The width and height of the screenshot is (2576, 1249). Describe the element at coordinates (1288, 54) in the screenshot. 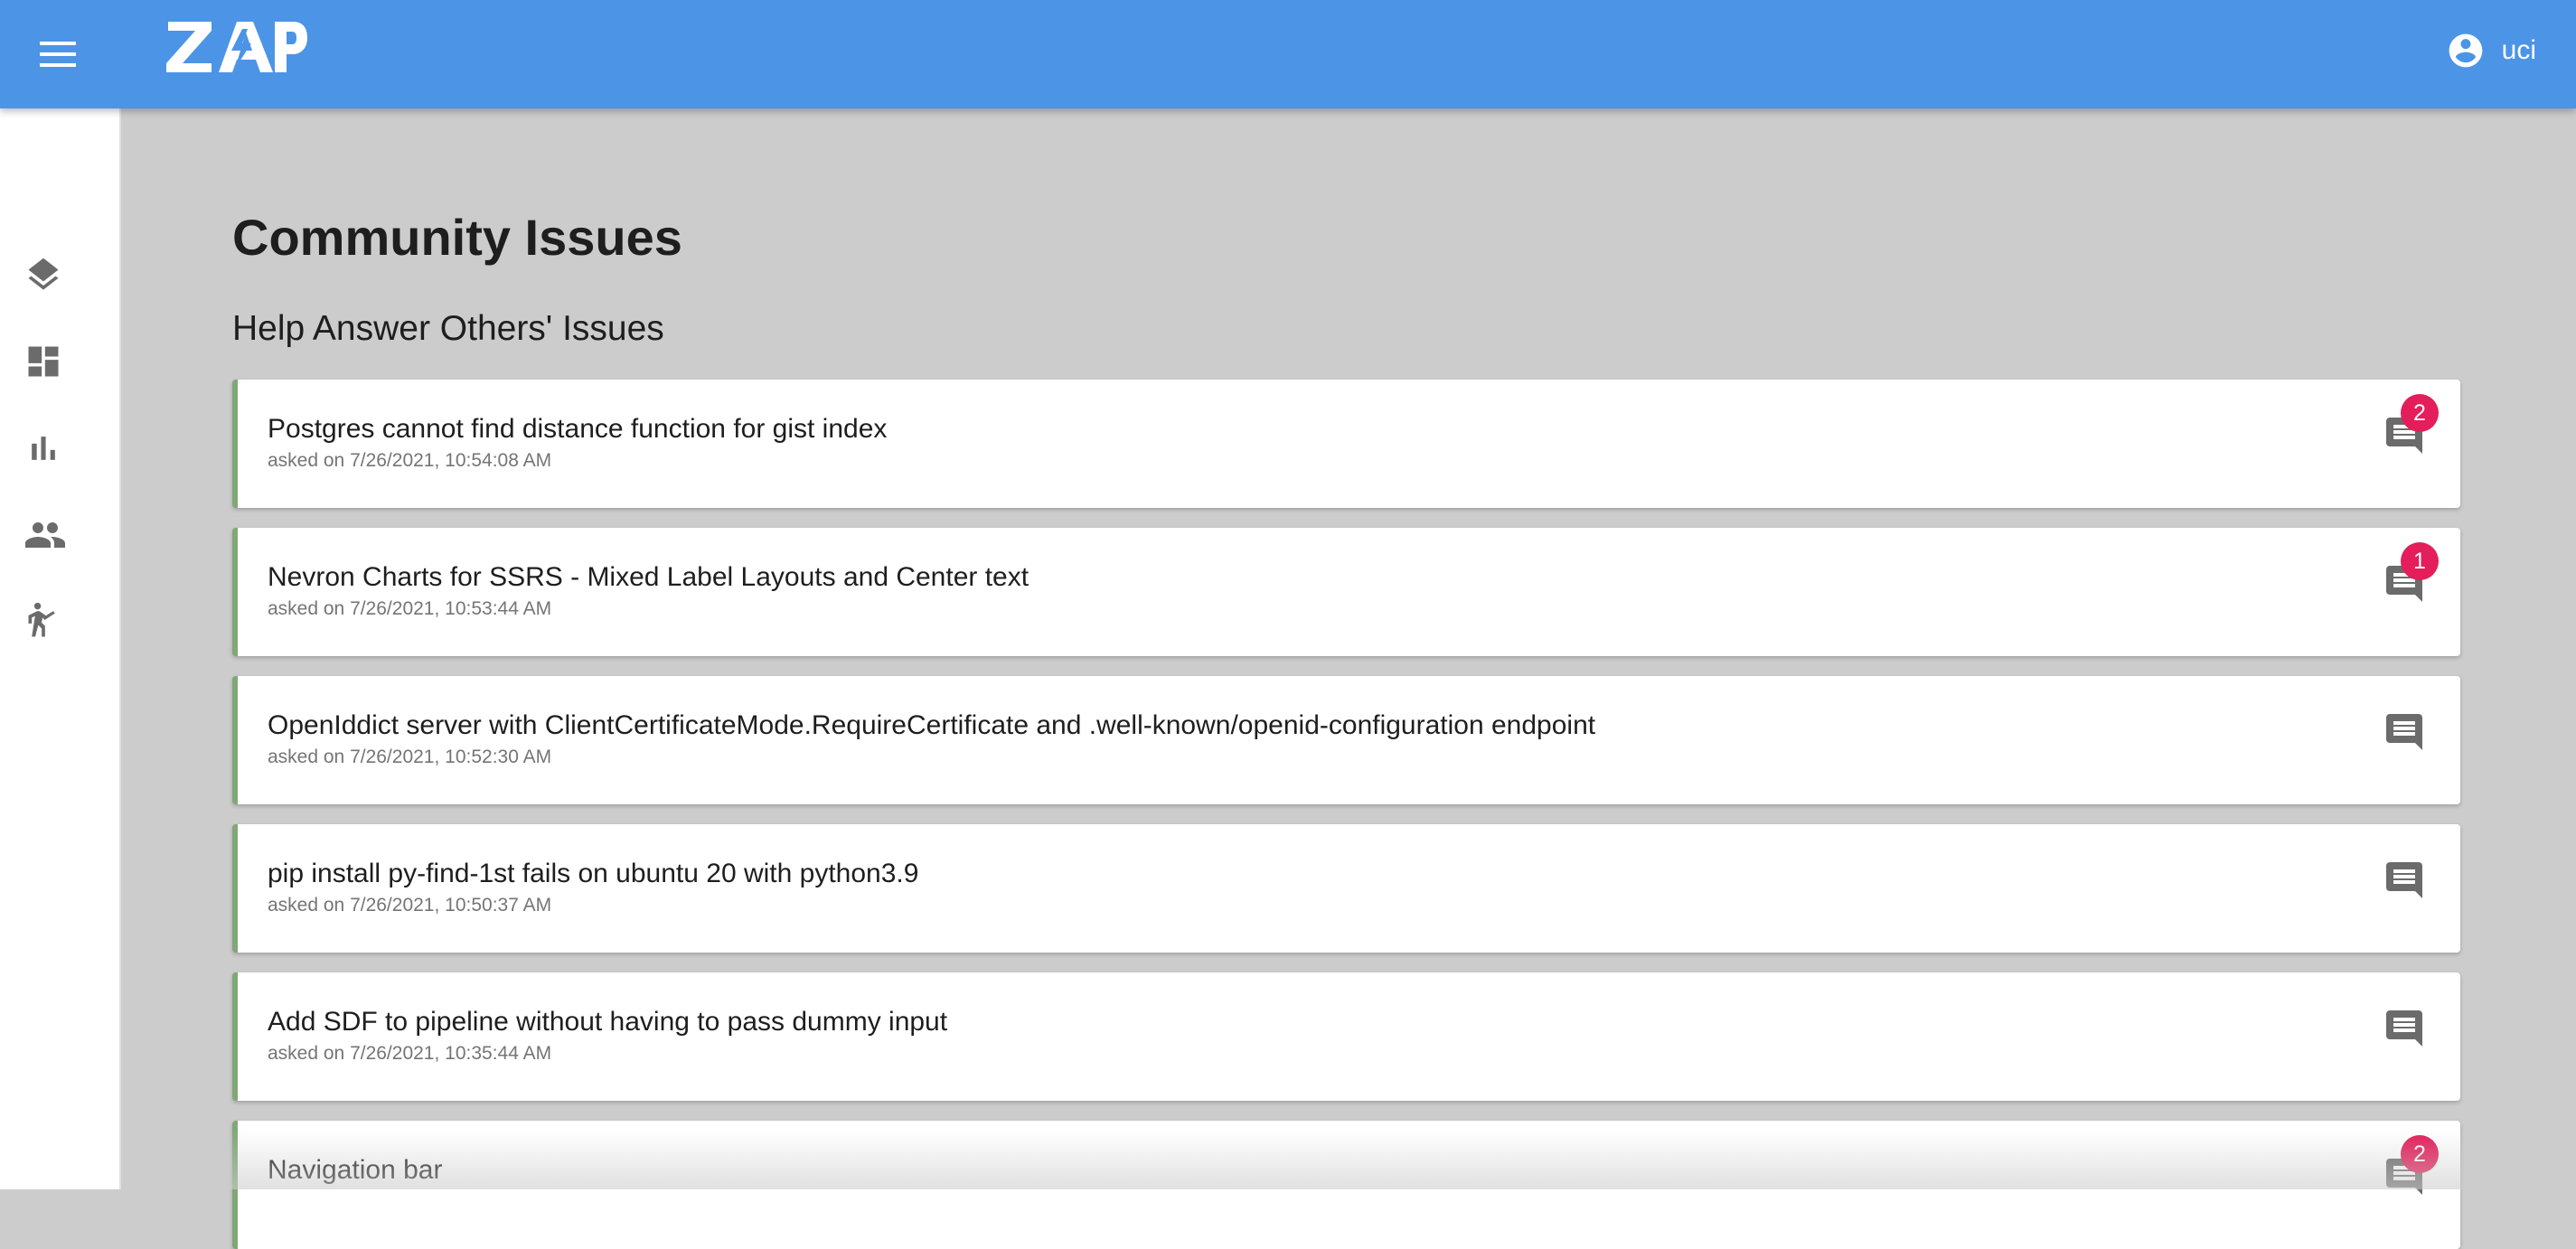

I see `top-app-bar: uci` at that location.